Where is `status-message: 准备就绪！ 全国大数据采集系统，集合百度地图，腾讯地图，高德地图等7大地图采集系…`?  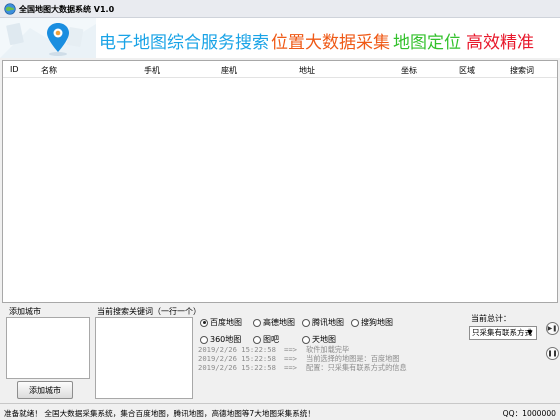 status-message: 准备就绪！ 全国大数据采集系统，集合百度地图，腾讯地图，高德地图等7大地图采集系… is located at coordinates (159, 413).